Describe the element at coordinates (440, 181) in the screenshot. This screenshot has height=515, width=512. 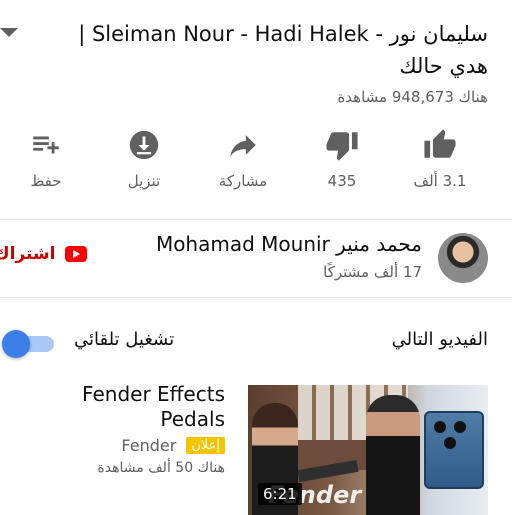
I see `like-count: 3.1 ألف` at that location.